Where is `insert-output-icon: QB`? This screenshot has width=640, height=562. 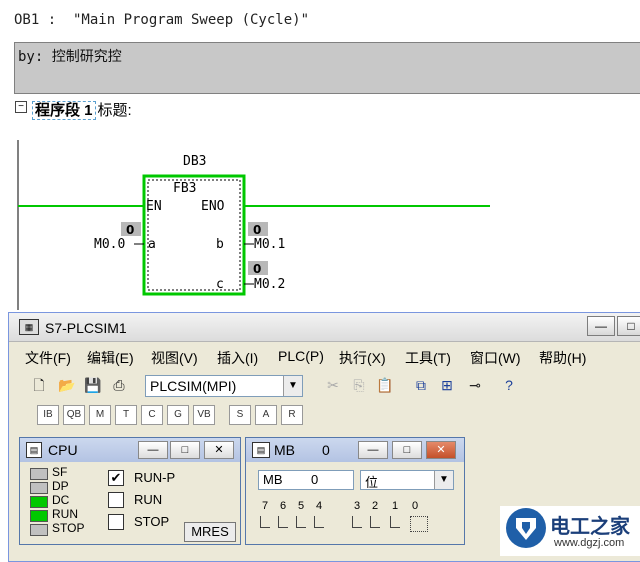
insert-output-icon: QB is located at coordinates (74, 415).